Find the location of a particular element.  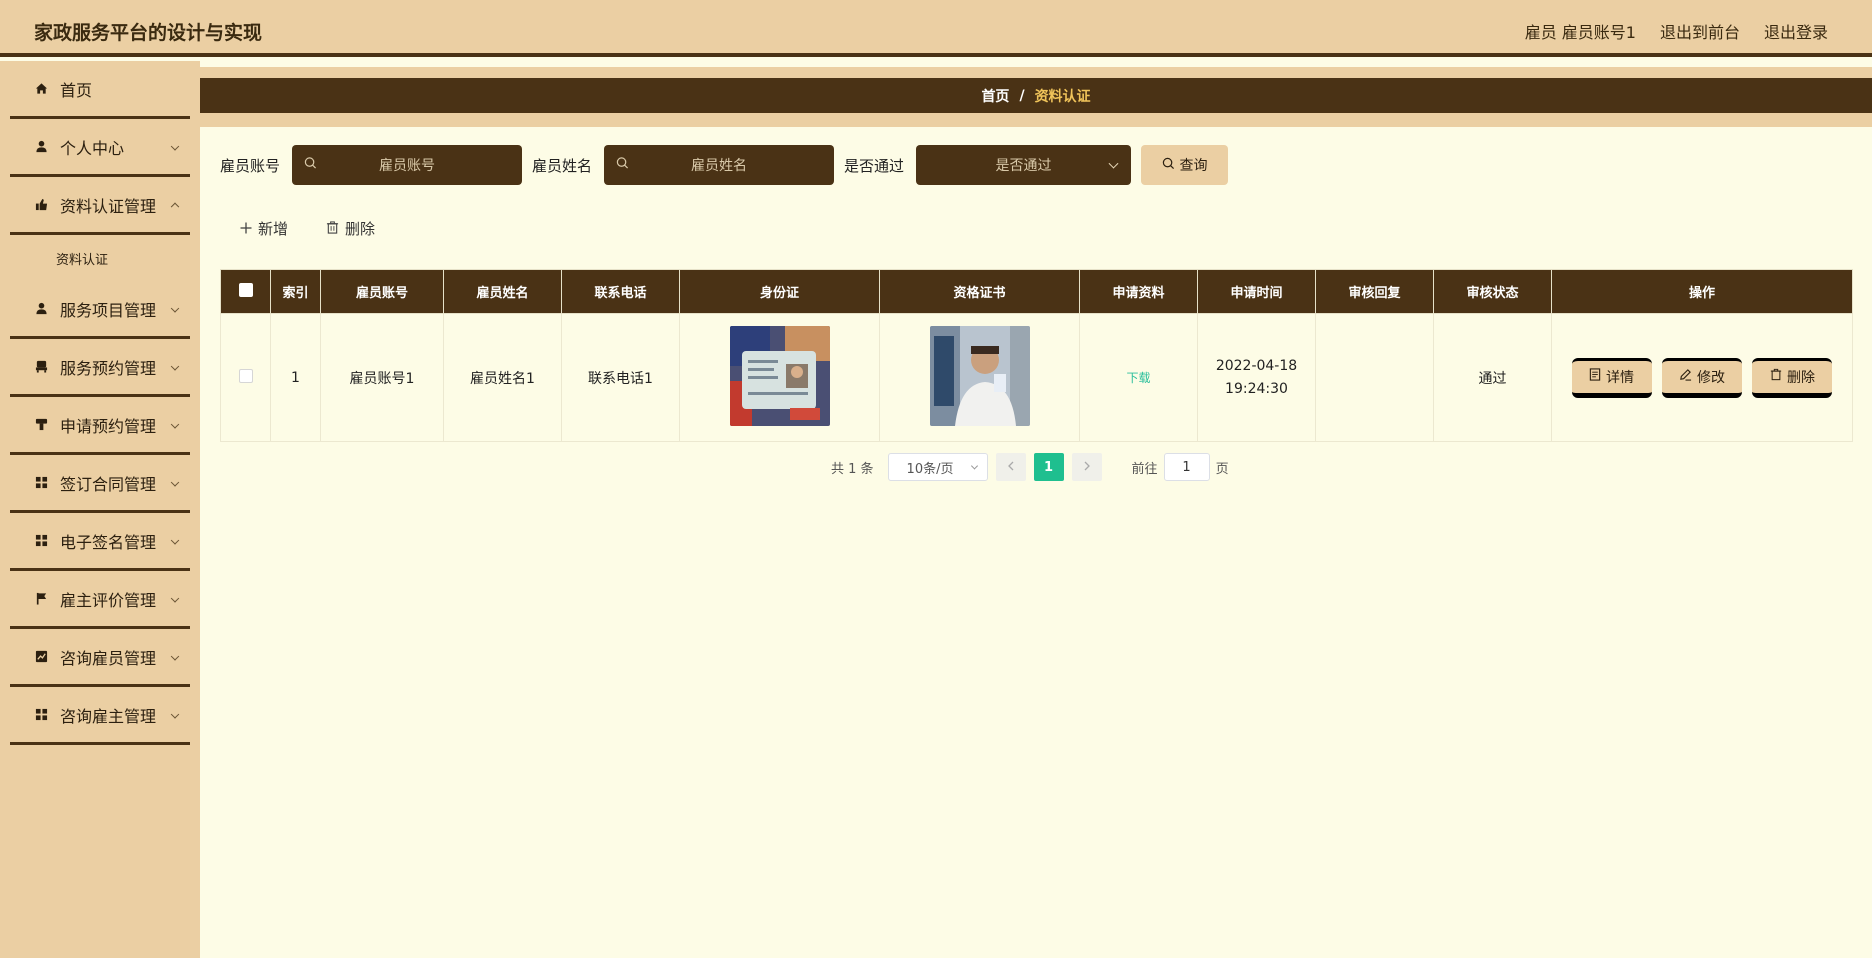

apply-time: 2022-04-18 19:24:30 is located at coordinates (1256, 377).